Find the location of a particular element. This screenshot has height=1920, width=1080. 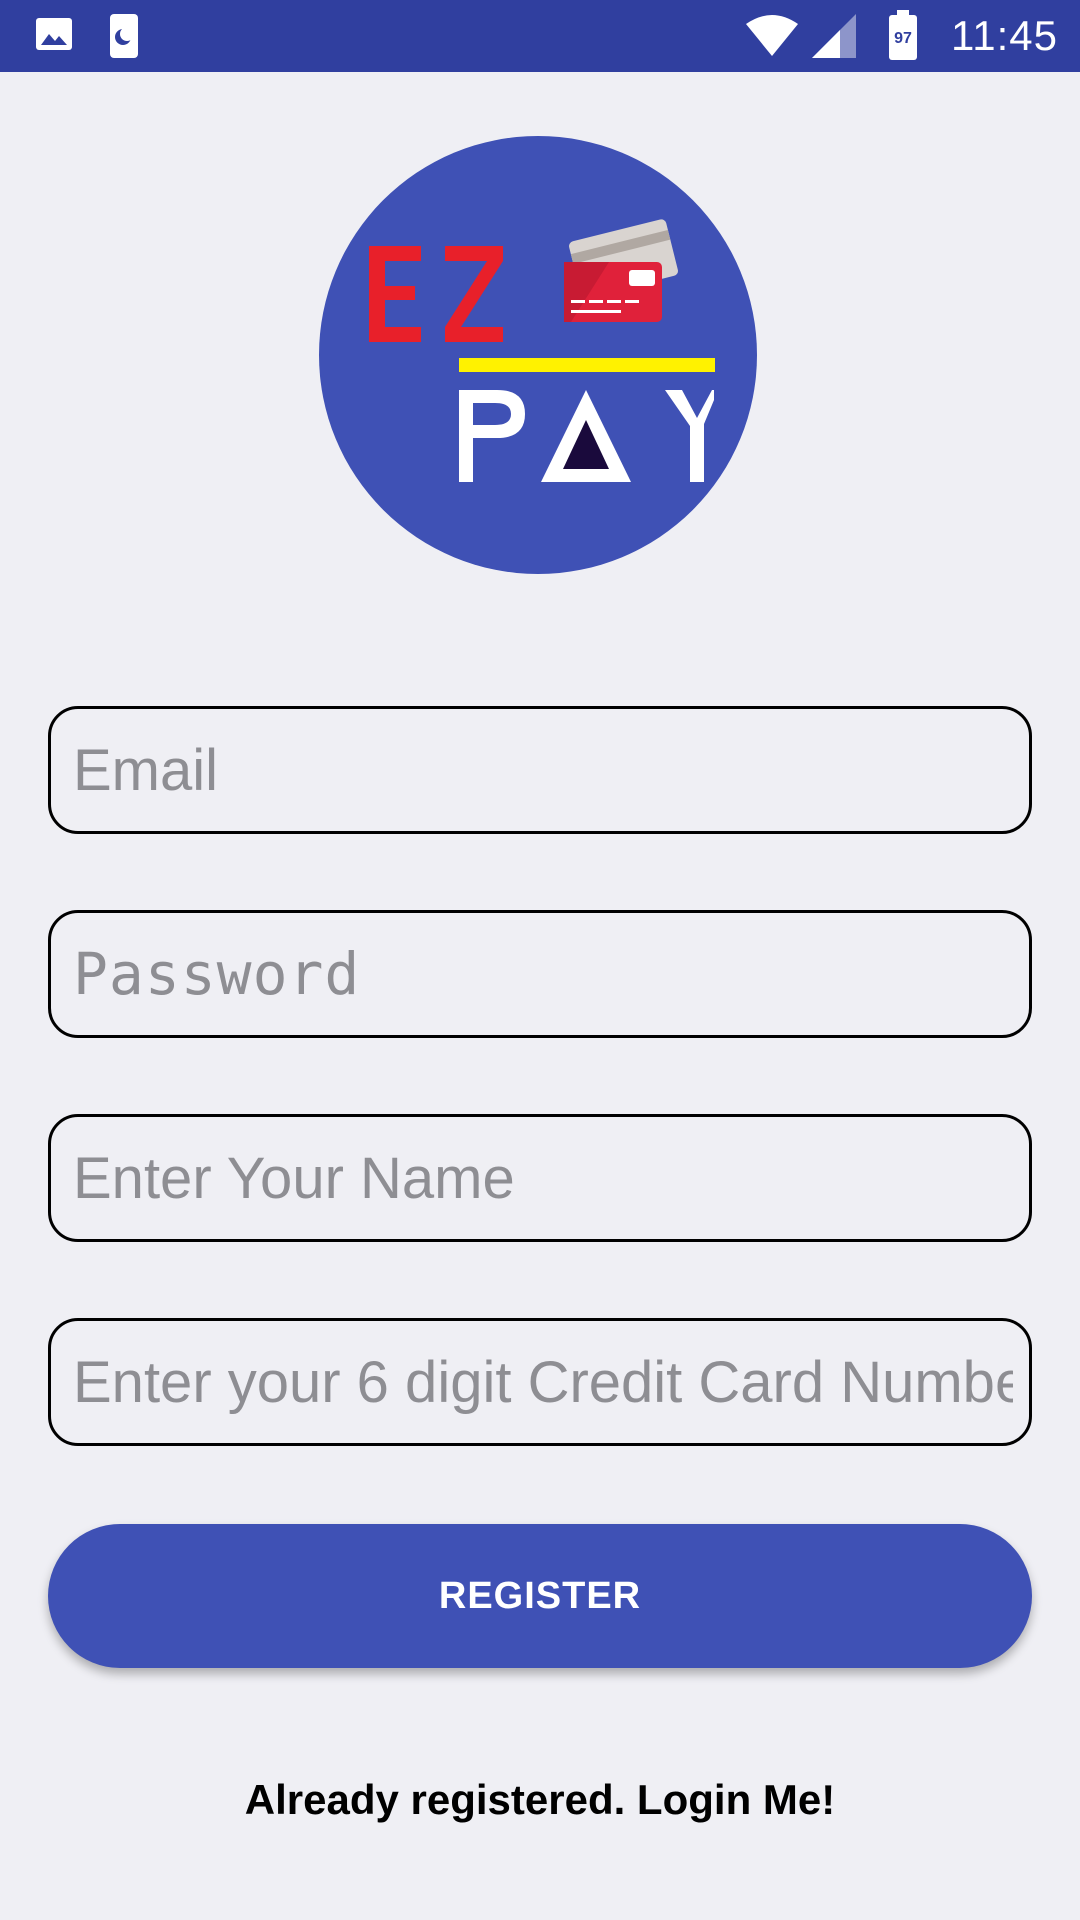

password-field is located at coordinates (540, 974).